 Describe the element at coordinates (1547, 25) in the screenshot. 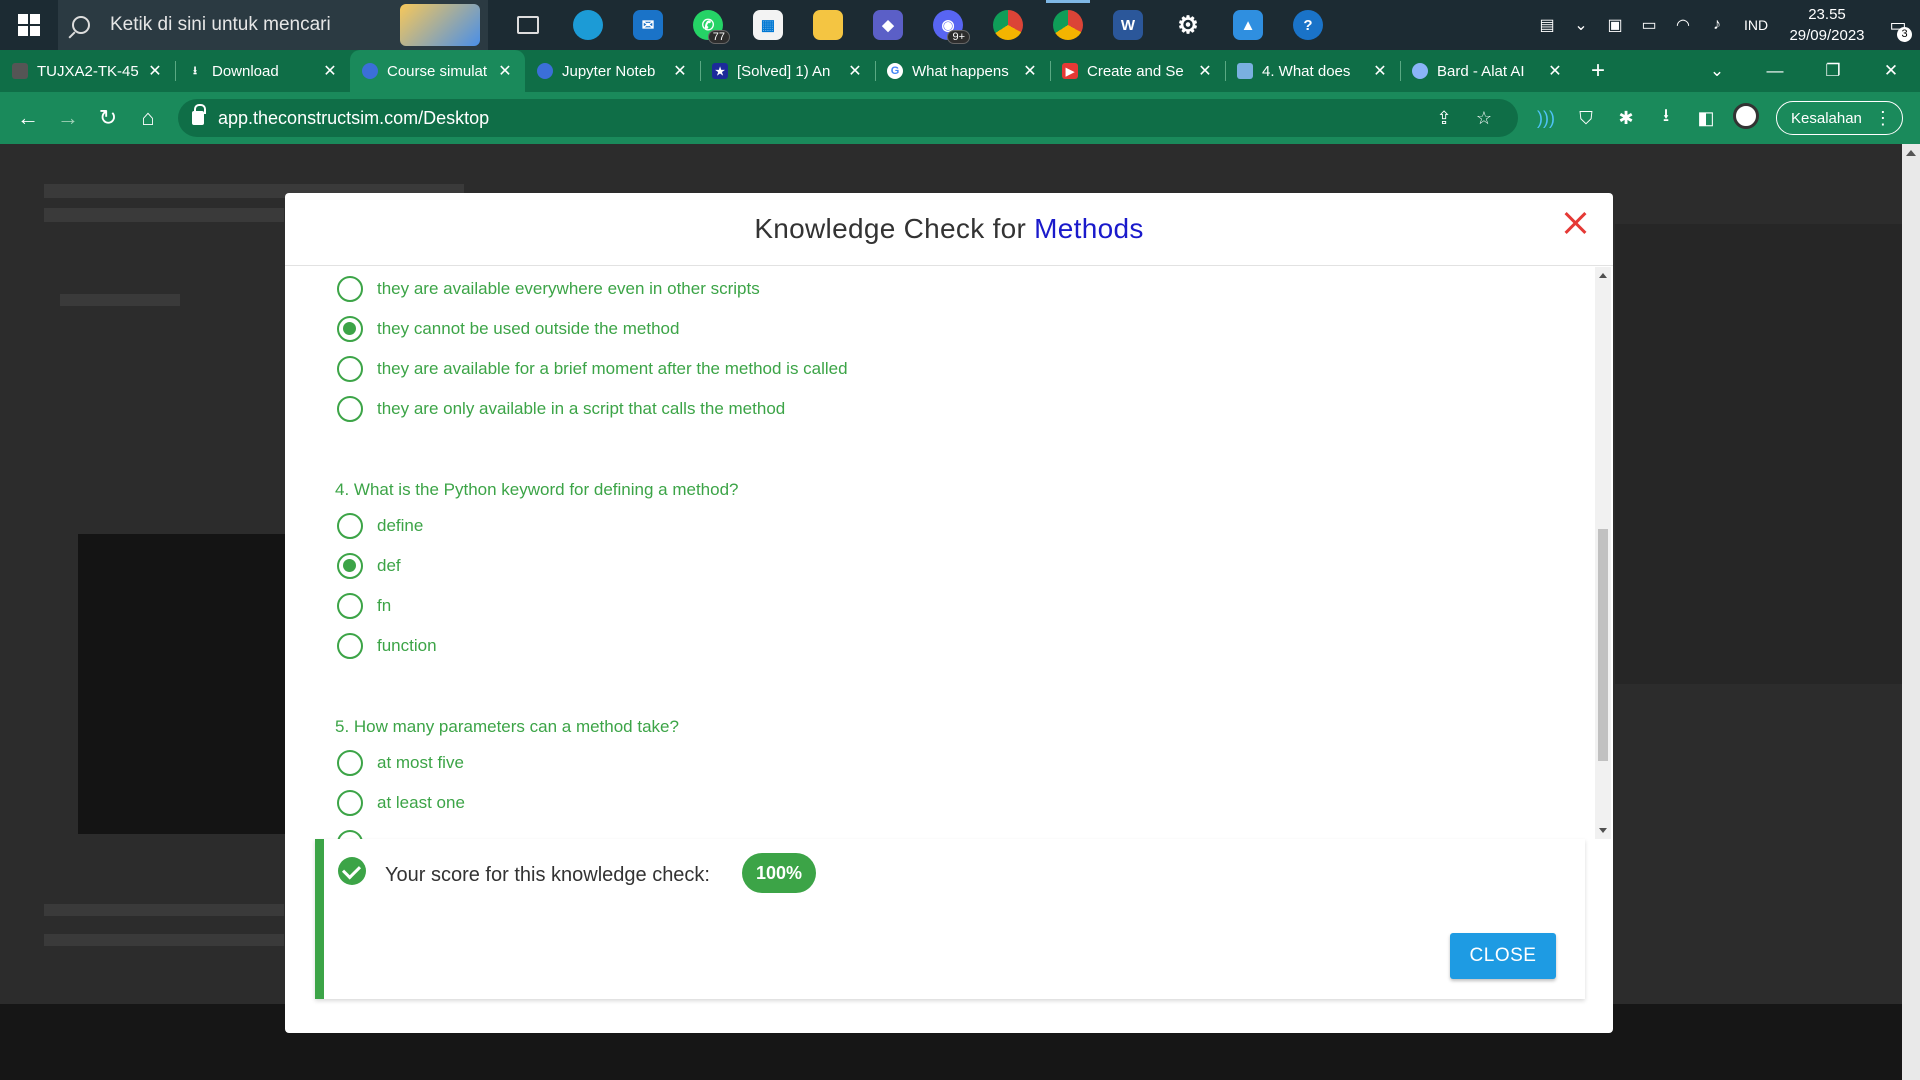

I see `news-icon: ▤` at that location.